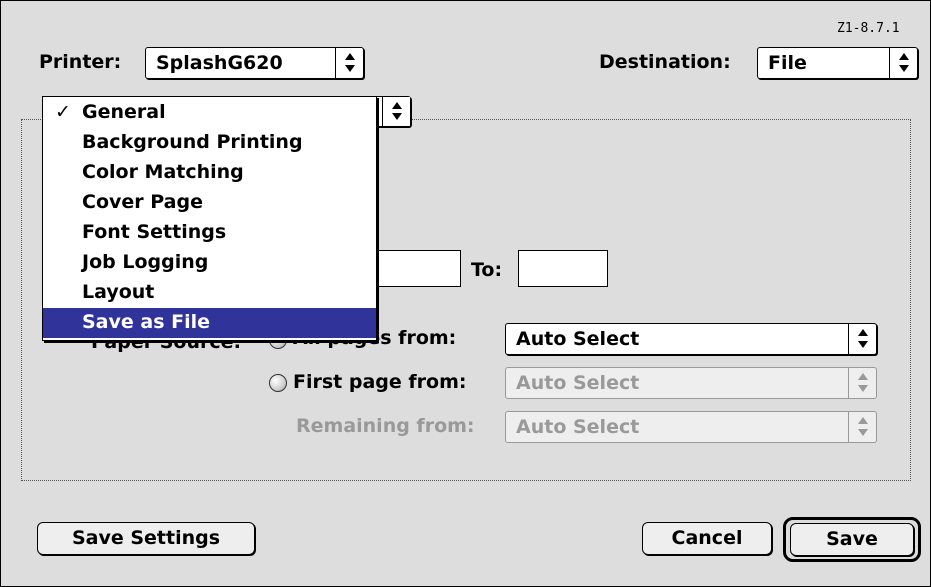 This screenshot has width=931, height=587. What do you see at coordinates (146, 322) in the screenshot?
I see `menu-item-label: Save as File` at bounding box center [146, 322].